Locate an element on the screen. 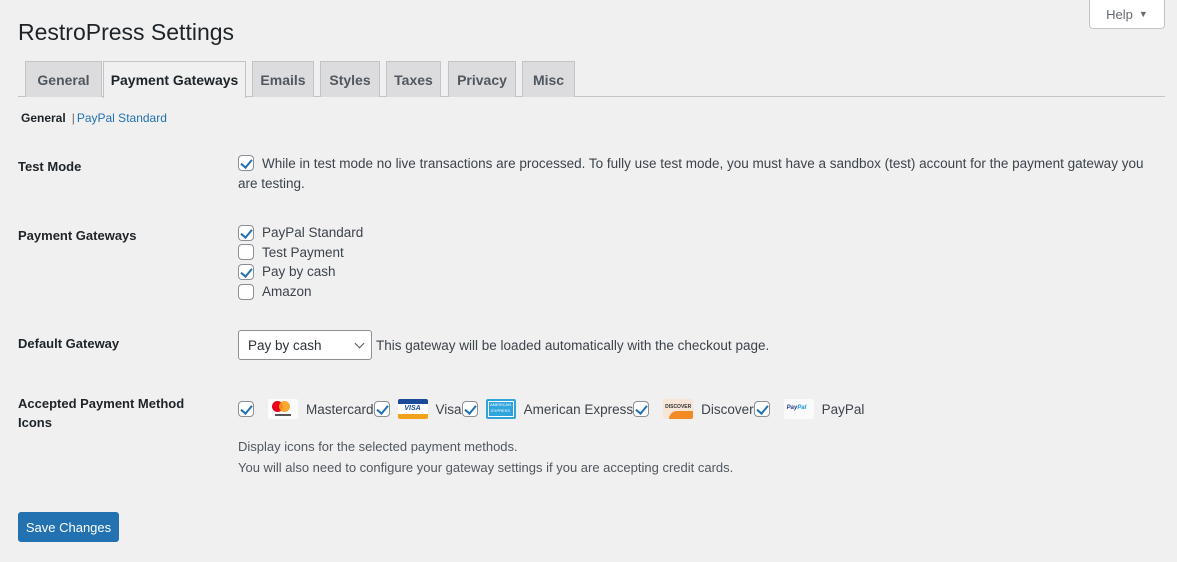  gateway-item-paypal-standard: PayPal Standard is located at coordinates (300, 233).